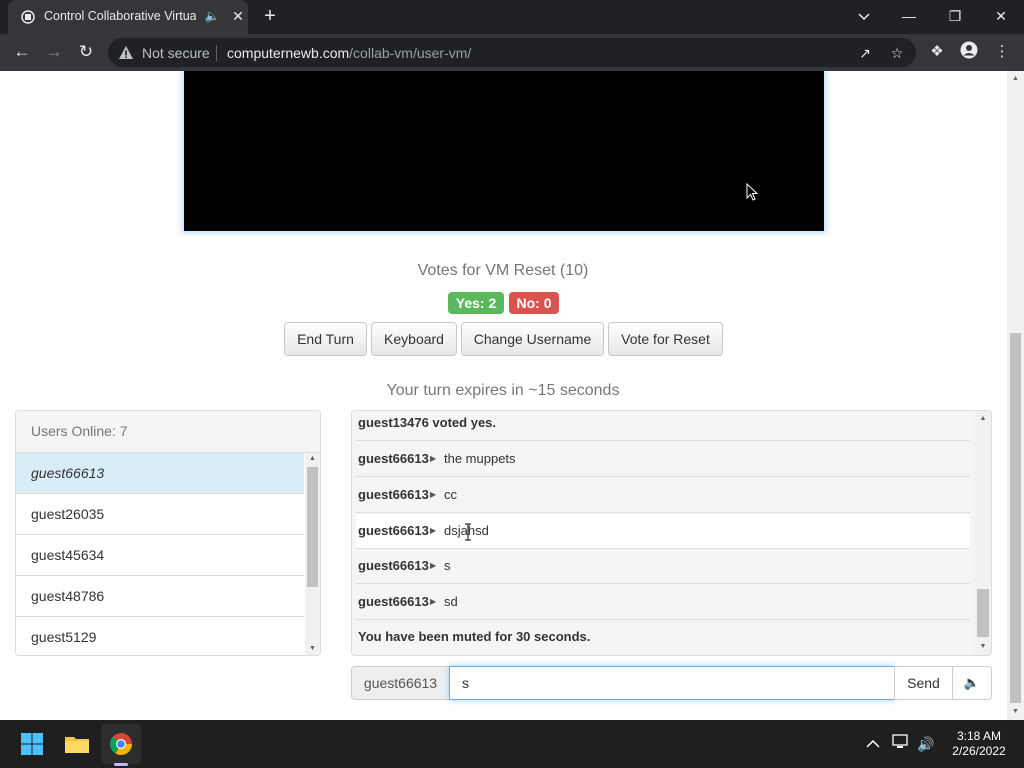 Image resolution: width=1024 pixels, height=768 pixels. I want to click on users-scrollbar: ▲ ▼, so click(312, 554).